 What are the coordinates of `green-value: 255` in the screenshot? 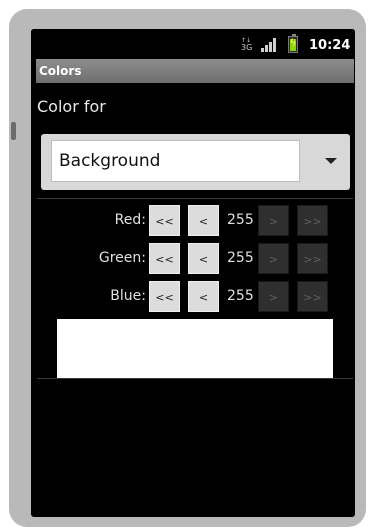 It's located at (240, 258).